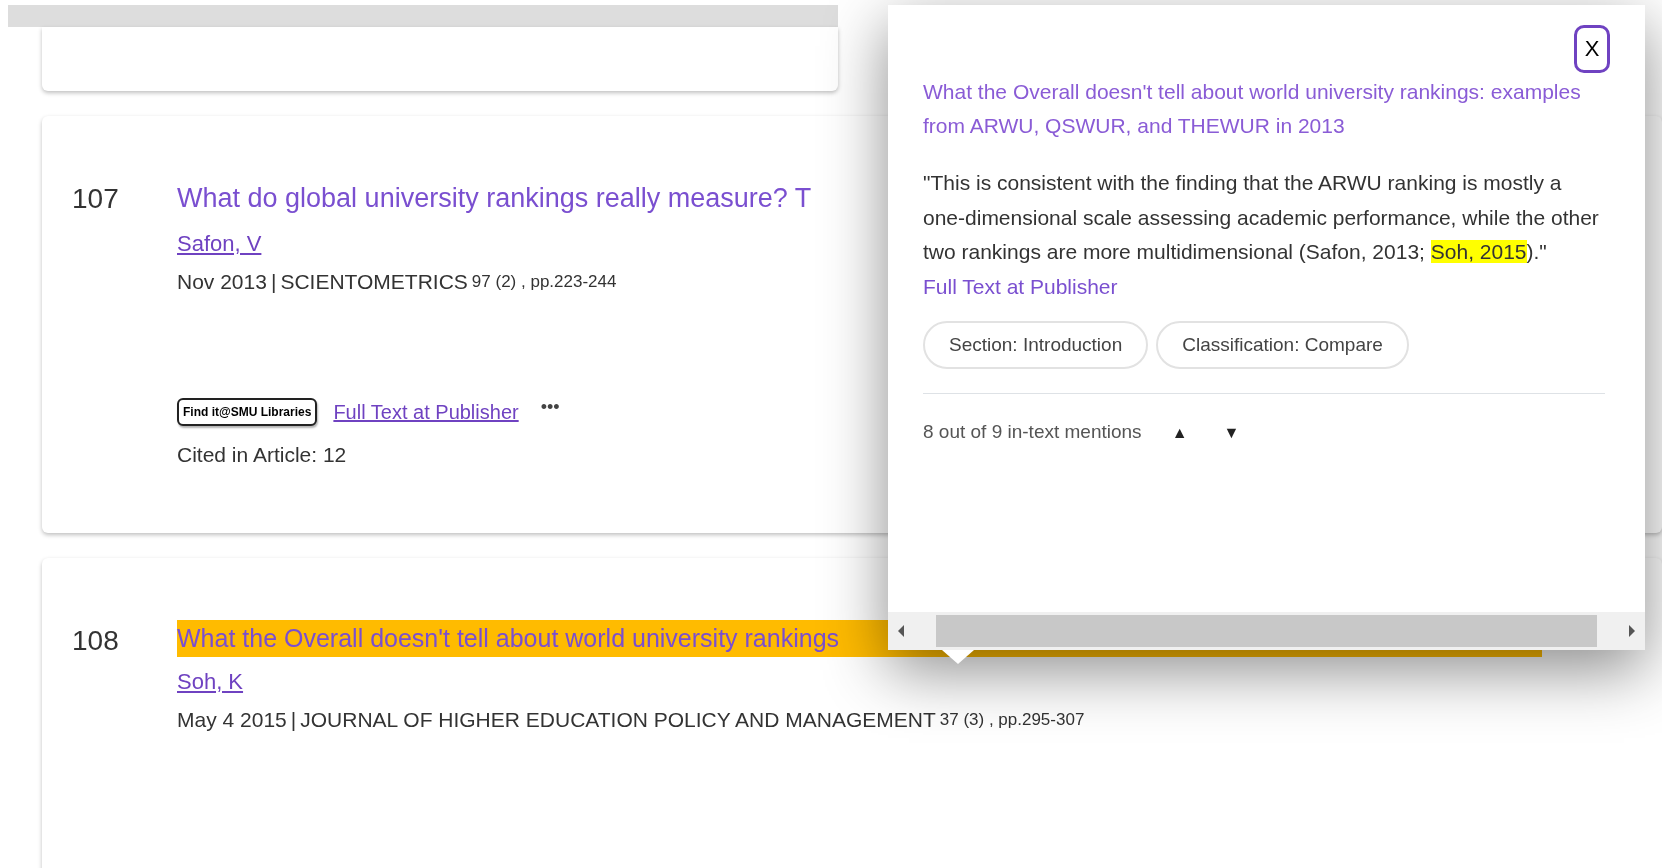  What do you see at coordinates (1032, 432) in the screenshot?
I see `mention-count: 8 out of 9 in-text mentions` at bounding box center [1032, 432].